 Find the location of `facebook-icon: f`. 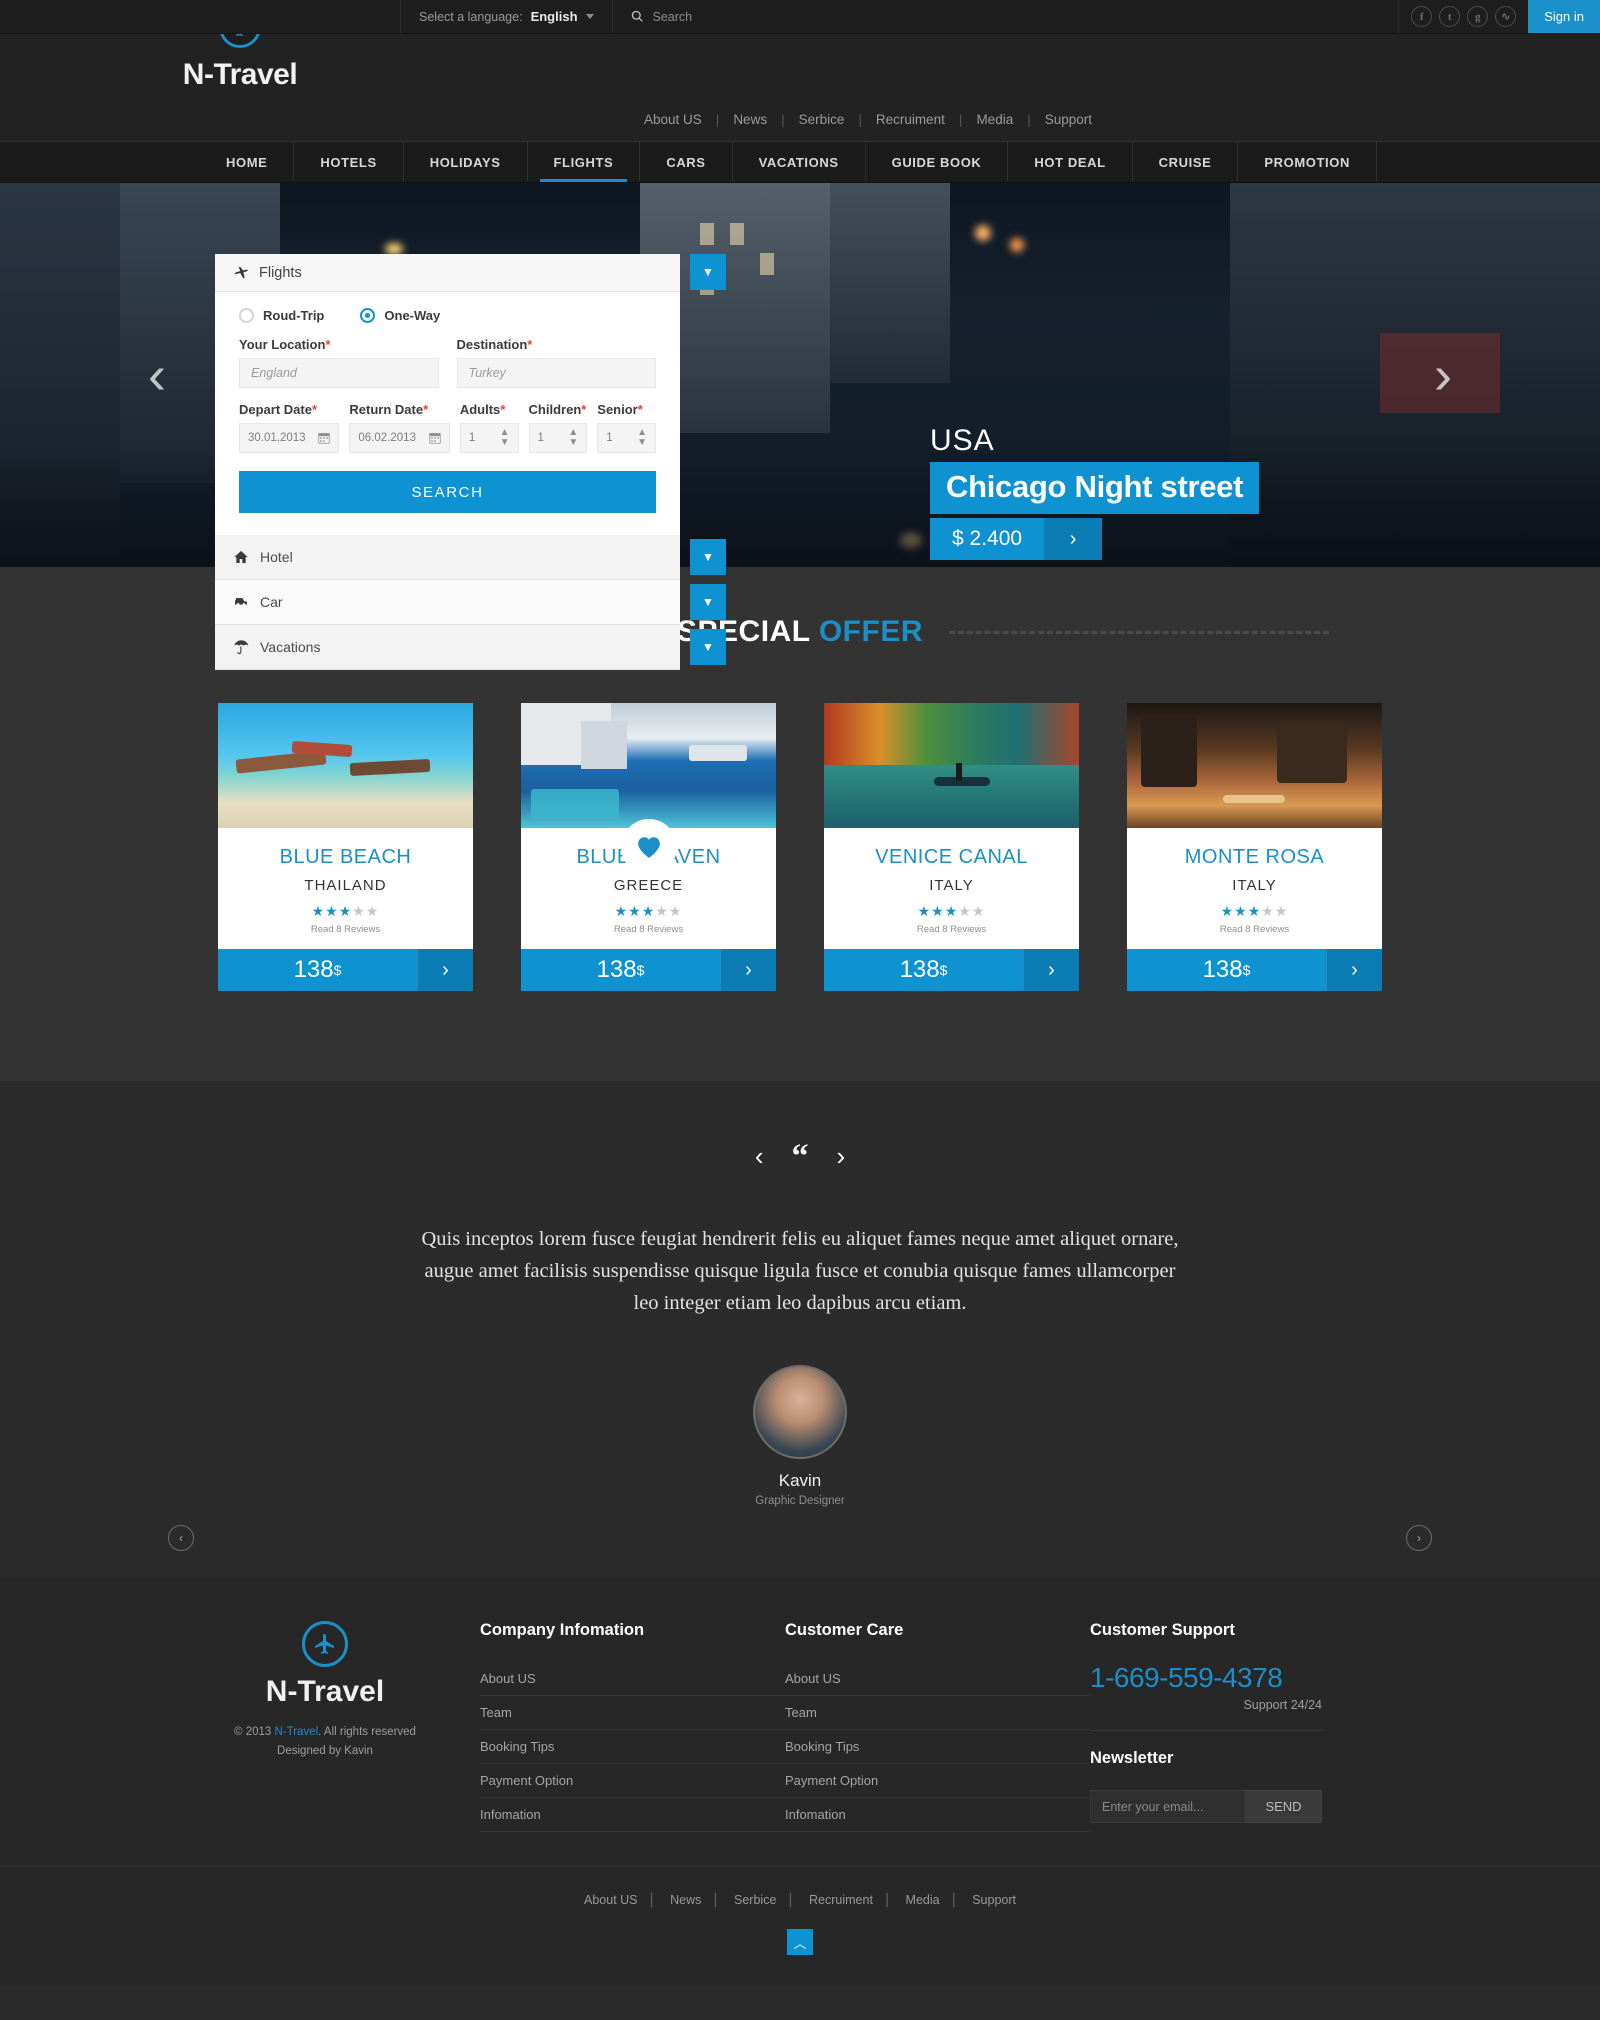

facebook-icon: f is located at coordinates (1422, 16).